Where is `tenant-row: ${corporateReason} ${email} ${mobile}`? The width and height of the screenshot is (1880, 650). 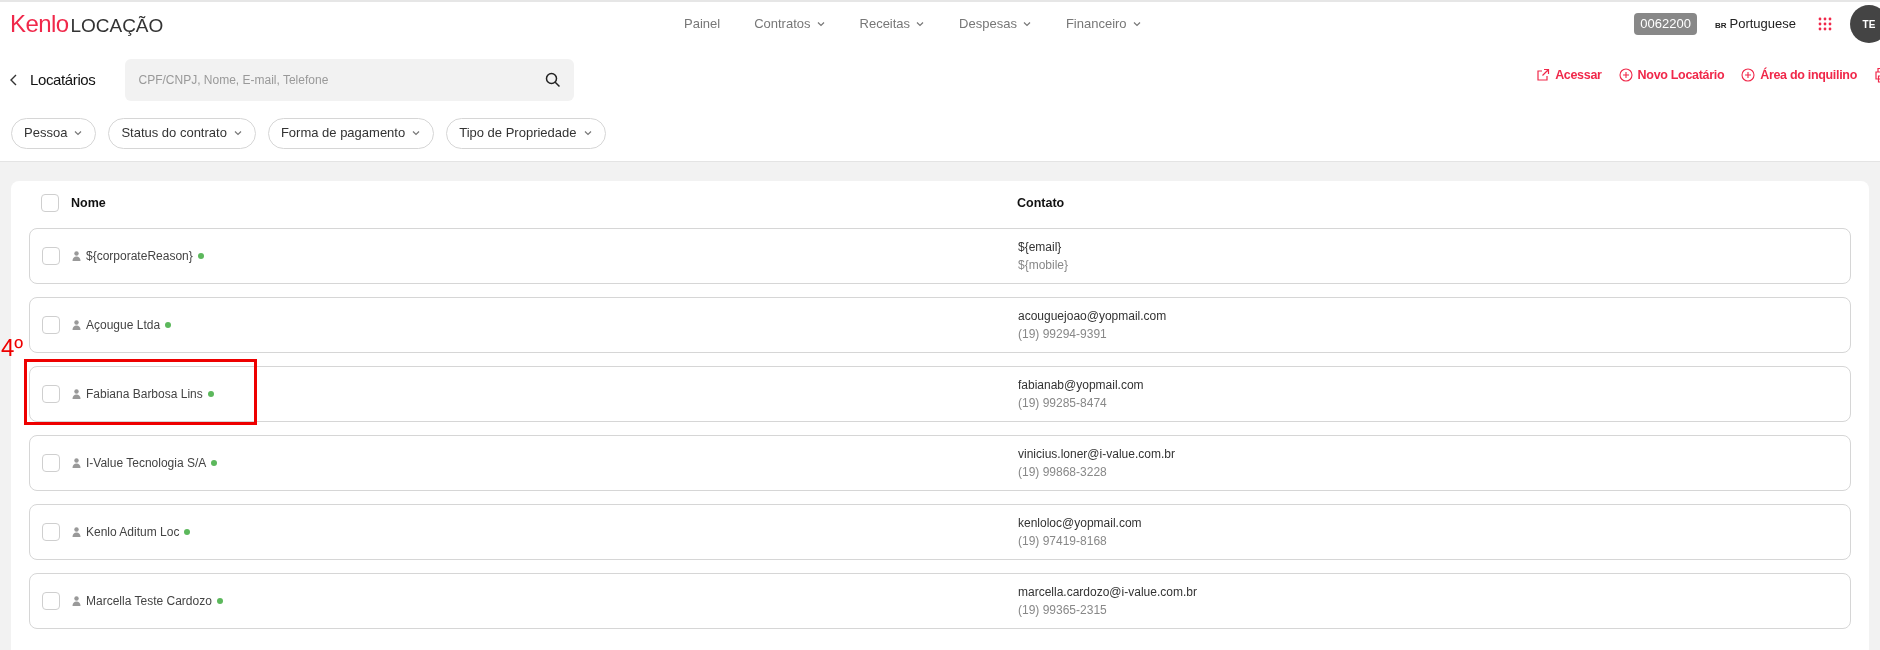
tenant-row: ${corporateReason} ${email} ${mobile} is located at coordinates (940, 256).